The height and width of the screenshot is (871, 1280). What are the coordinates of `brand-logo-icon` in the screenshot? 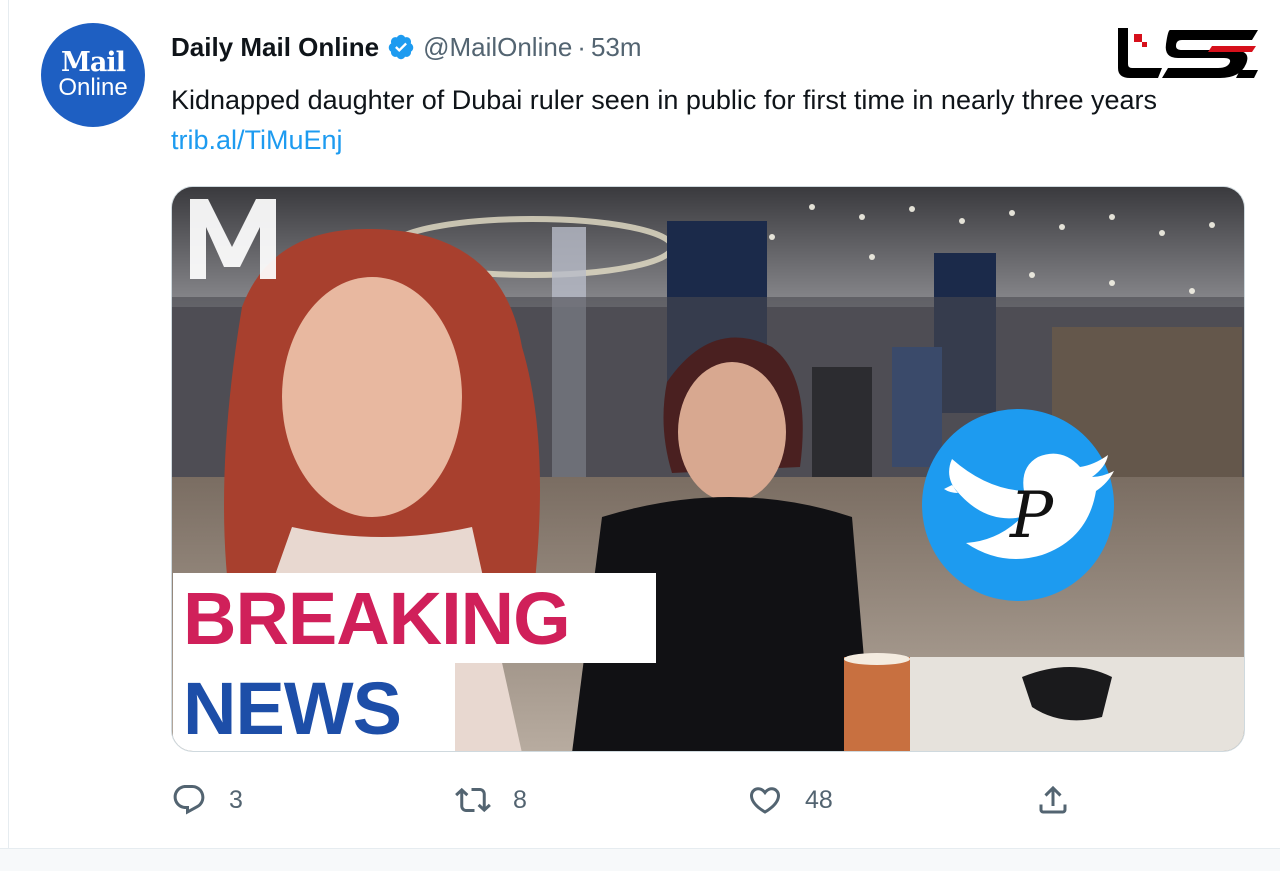 It's located at (1188, 53).